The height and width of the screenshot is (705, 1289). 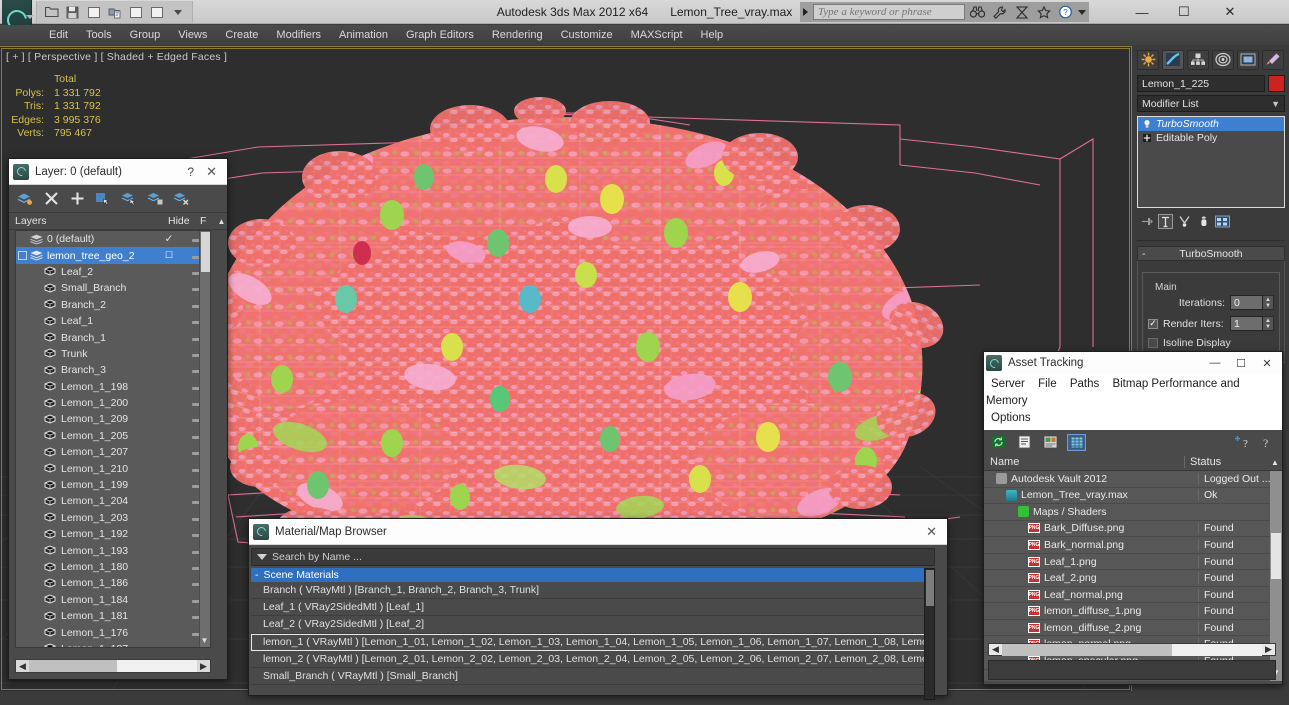 What do you see at coordinates (113, 436) in the screenshot?
I see `list-item: Lemon_1_205` at bounding box center [113, 436].